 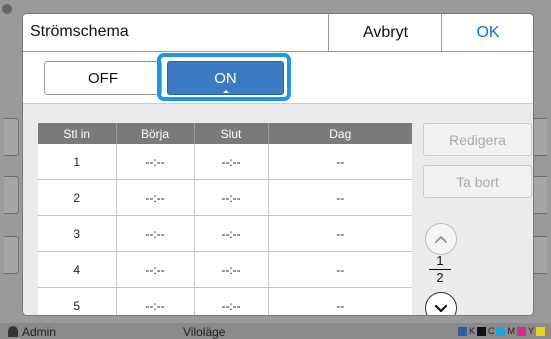 I want to click on caret-up-icon, so click(x=225, y=91).